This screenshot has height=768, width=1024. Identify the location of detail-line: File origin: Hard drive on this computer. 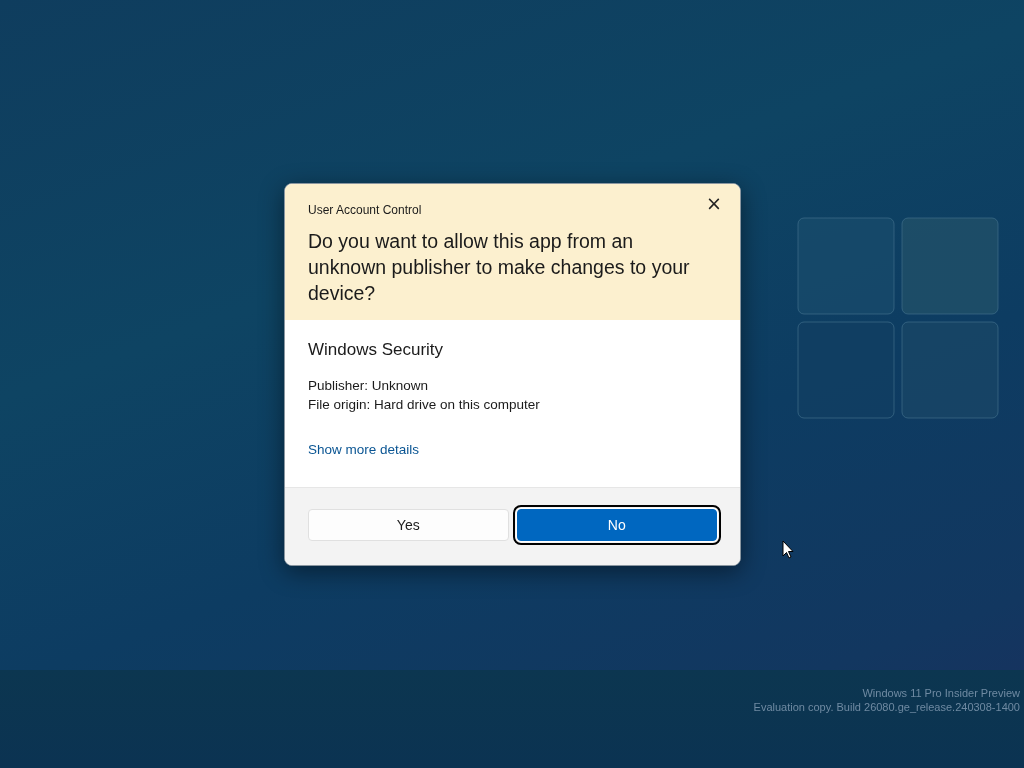
(424, 405).